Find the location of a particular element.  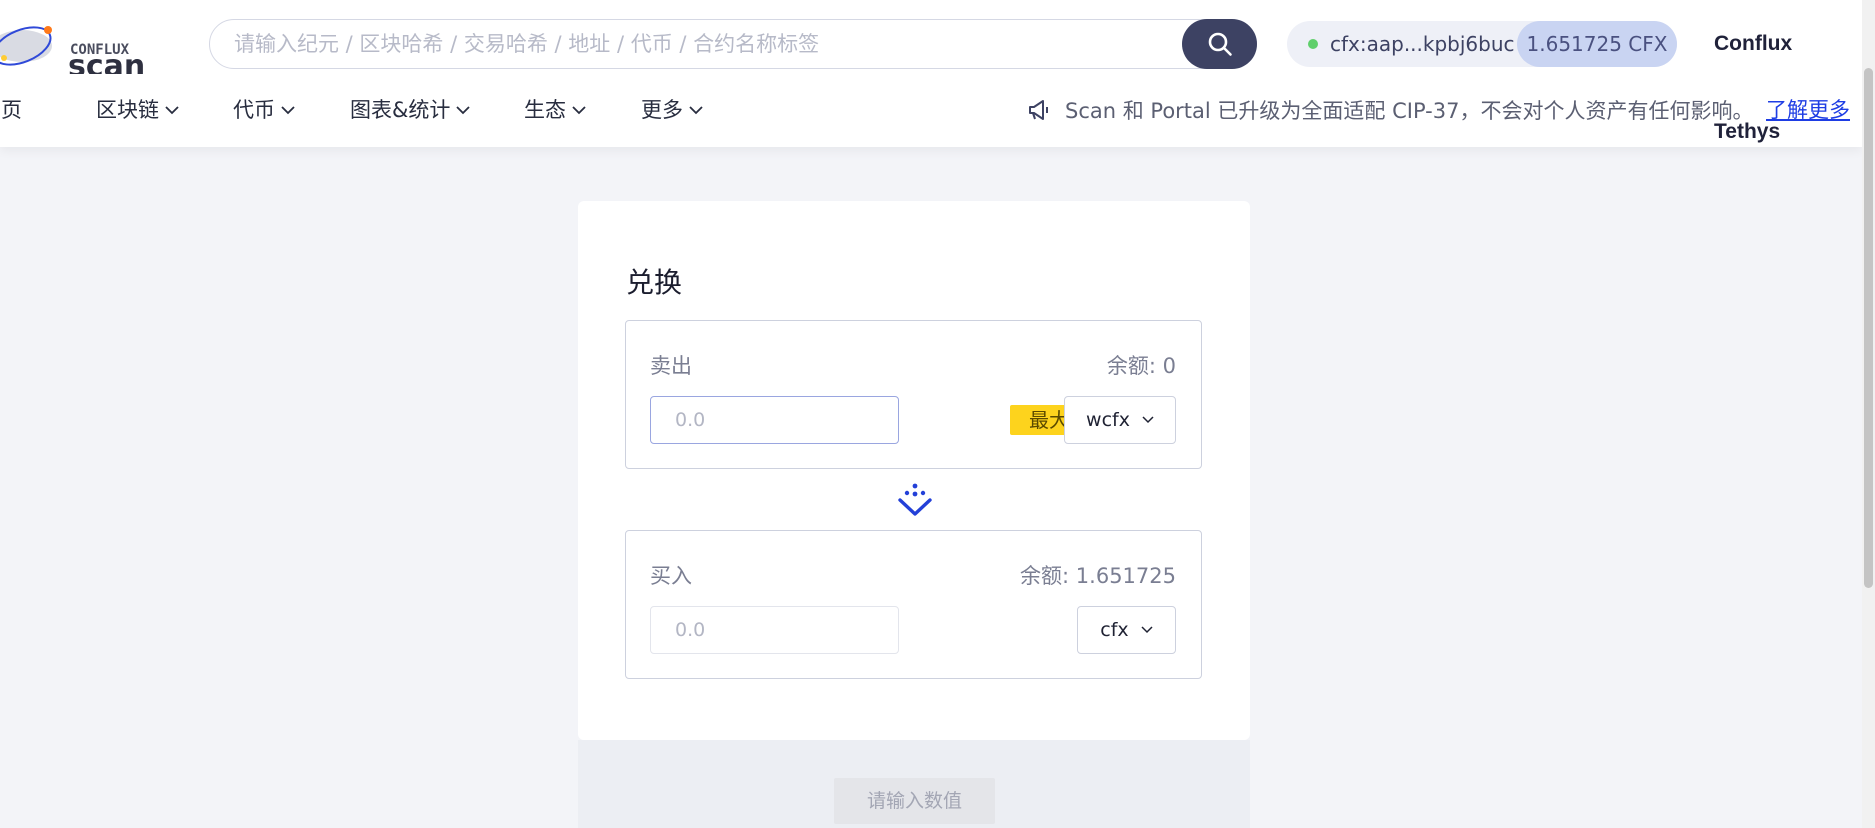

page-scrollbar is located at coordinates (1868, 414).